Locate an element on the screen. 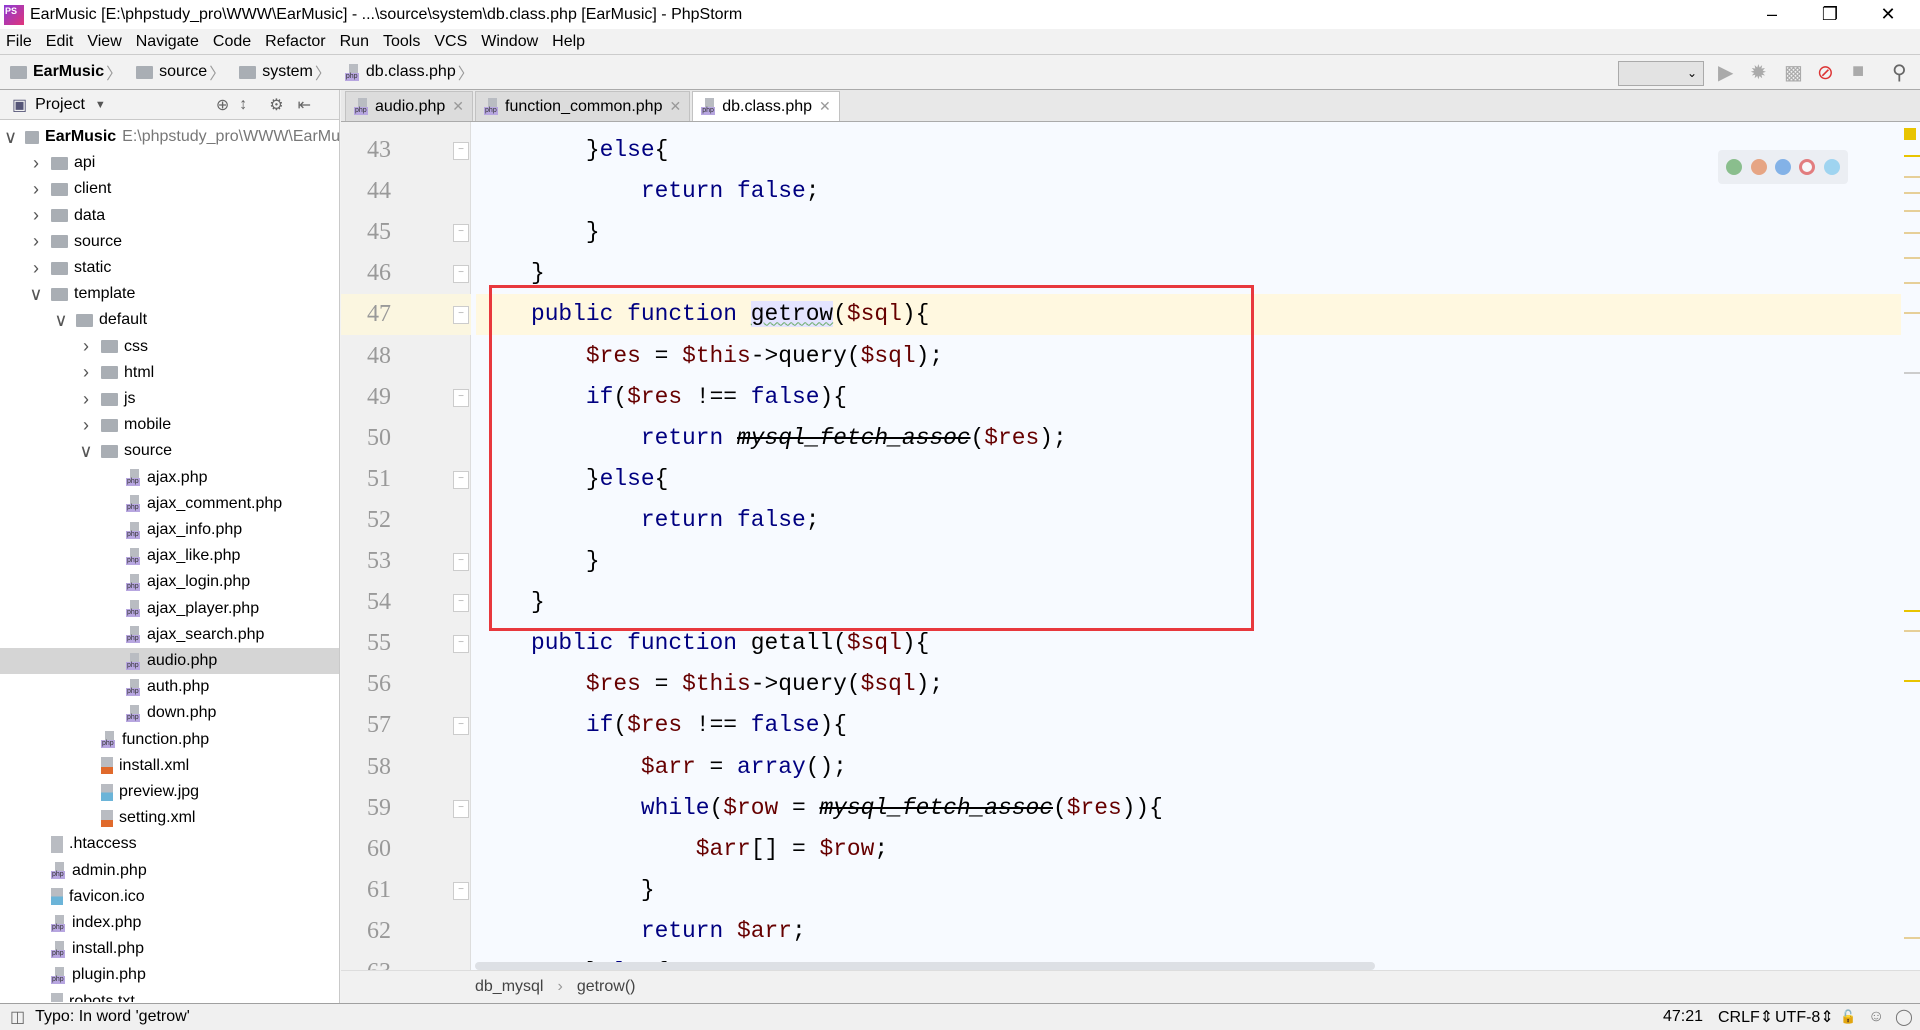 The width and height of the screenshot is (1920, 1030). debug-icon: ✹ is located at coordinates (1758, 72).